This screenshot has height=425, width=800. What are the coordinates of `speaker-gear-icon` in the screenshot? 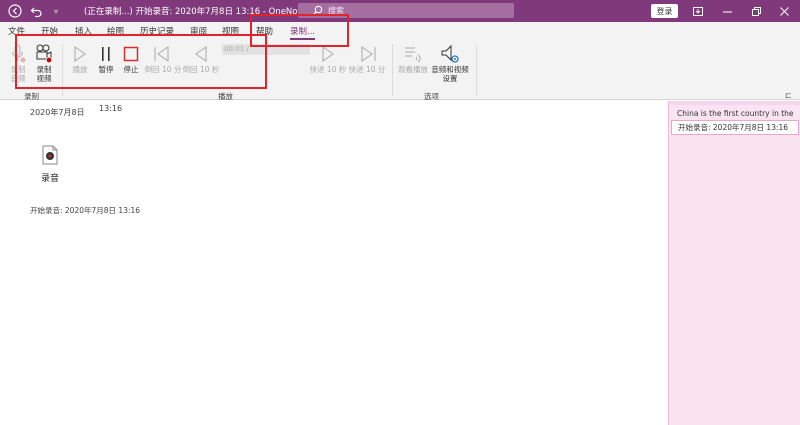 It's located at (450, 54).